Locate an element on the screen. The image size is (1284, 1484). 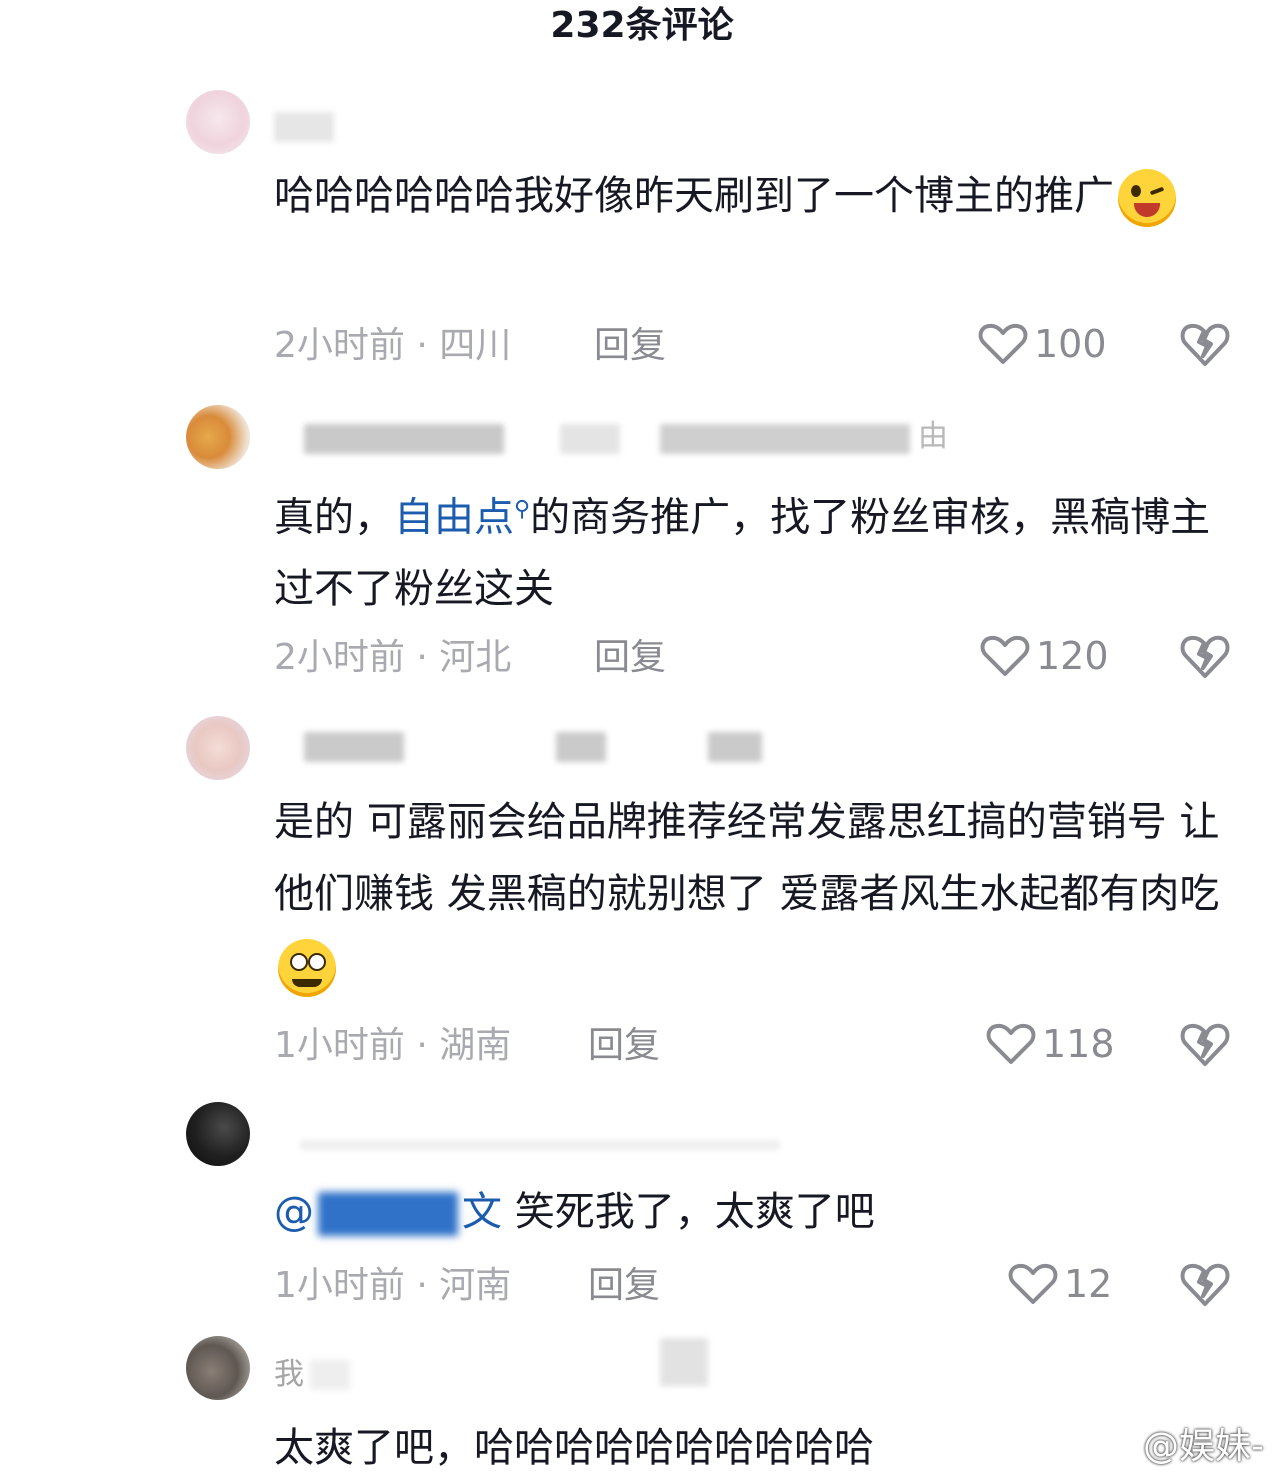
comment-time-location: 1小时前 · 河南 is located at coordinates (393, 1285).